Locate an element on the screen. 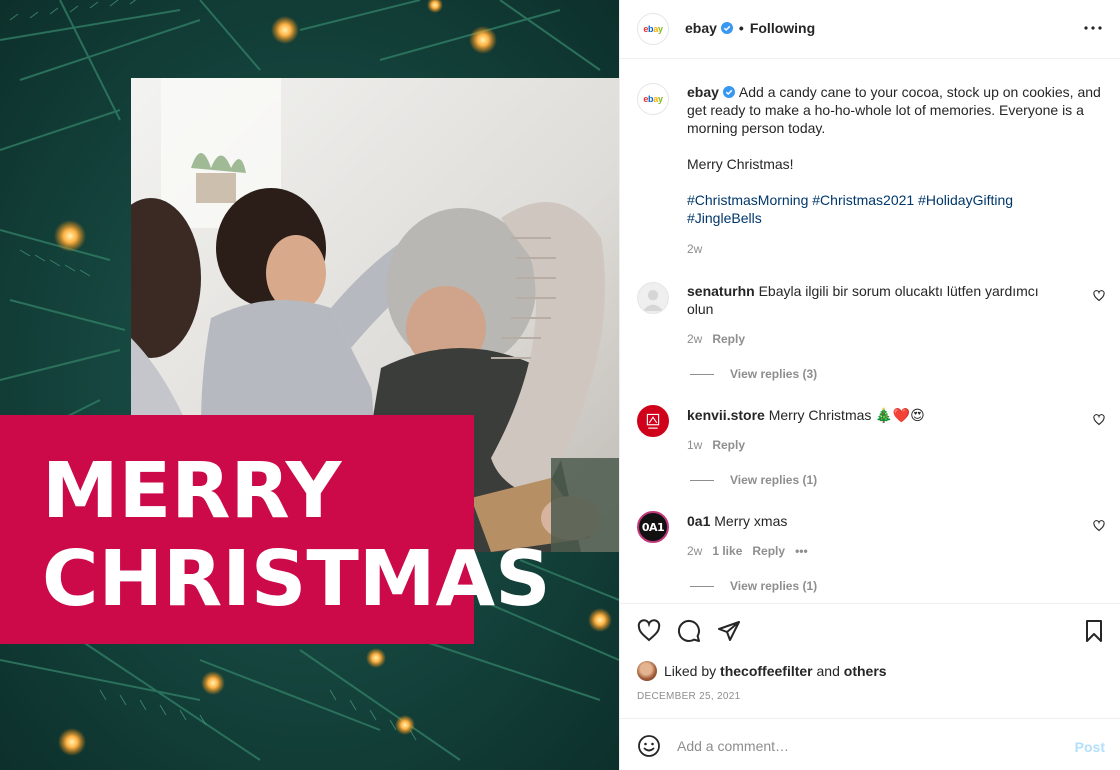 The width and height of the screenshot is (1120, 770). comment-body: Merry Christmas 🎄❤️😍 is located at coordinates (846, 415).